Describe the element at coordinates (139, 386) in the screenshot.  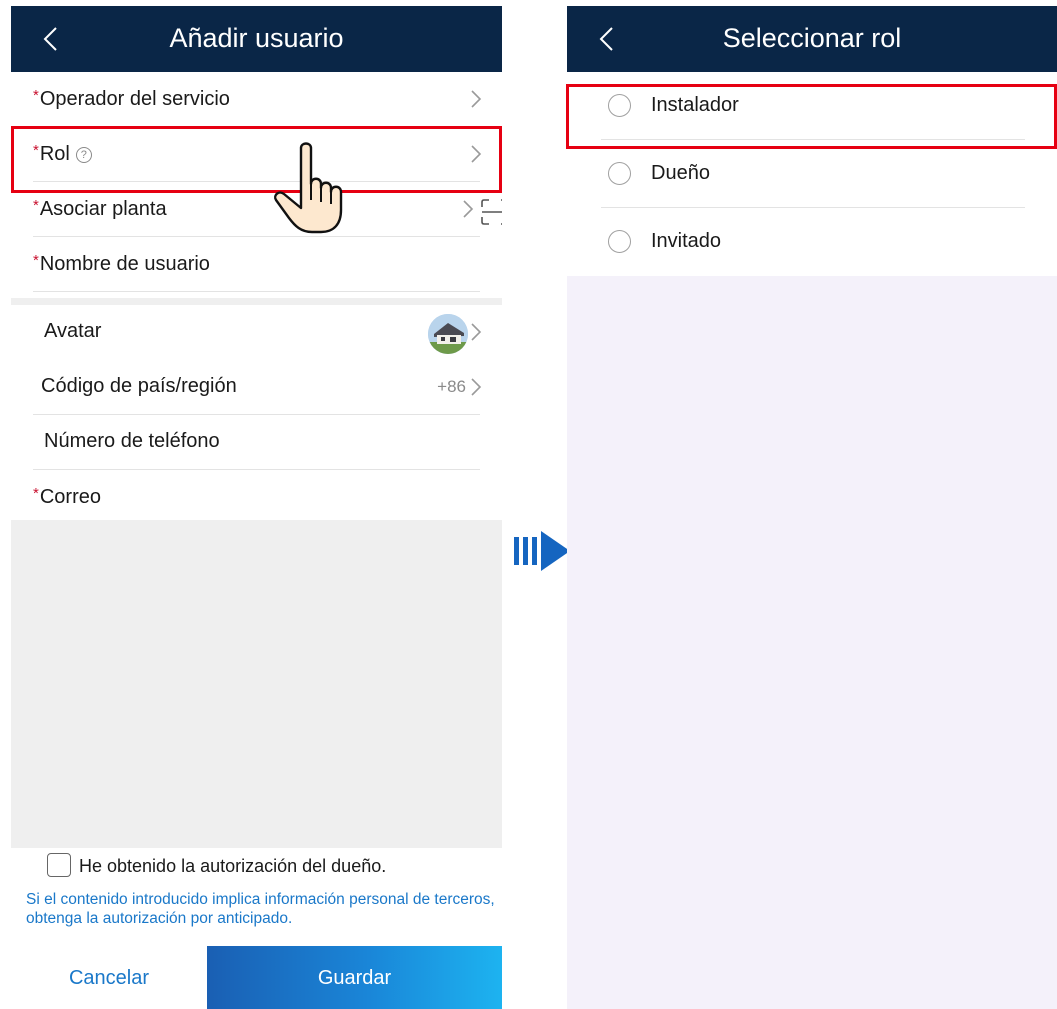
I see `field-label: Código de país/región` at that location.